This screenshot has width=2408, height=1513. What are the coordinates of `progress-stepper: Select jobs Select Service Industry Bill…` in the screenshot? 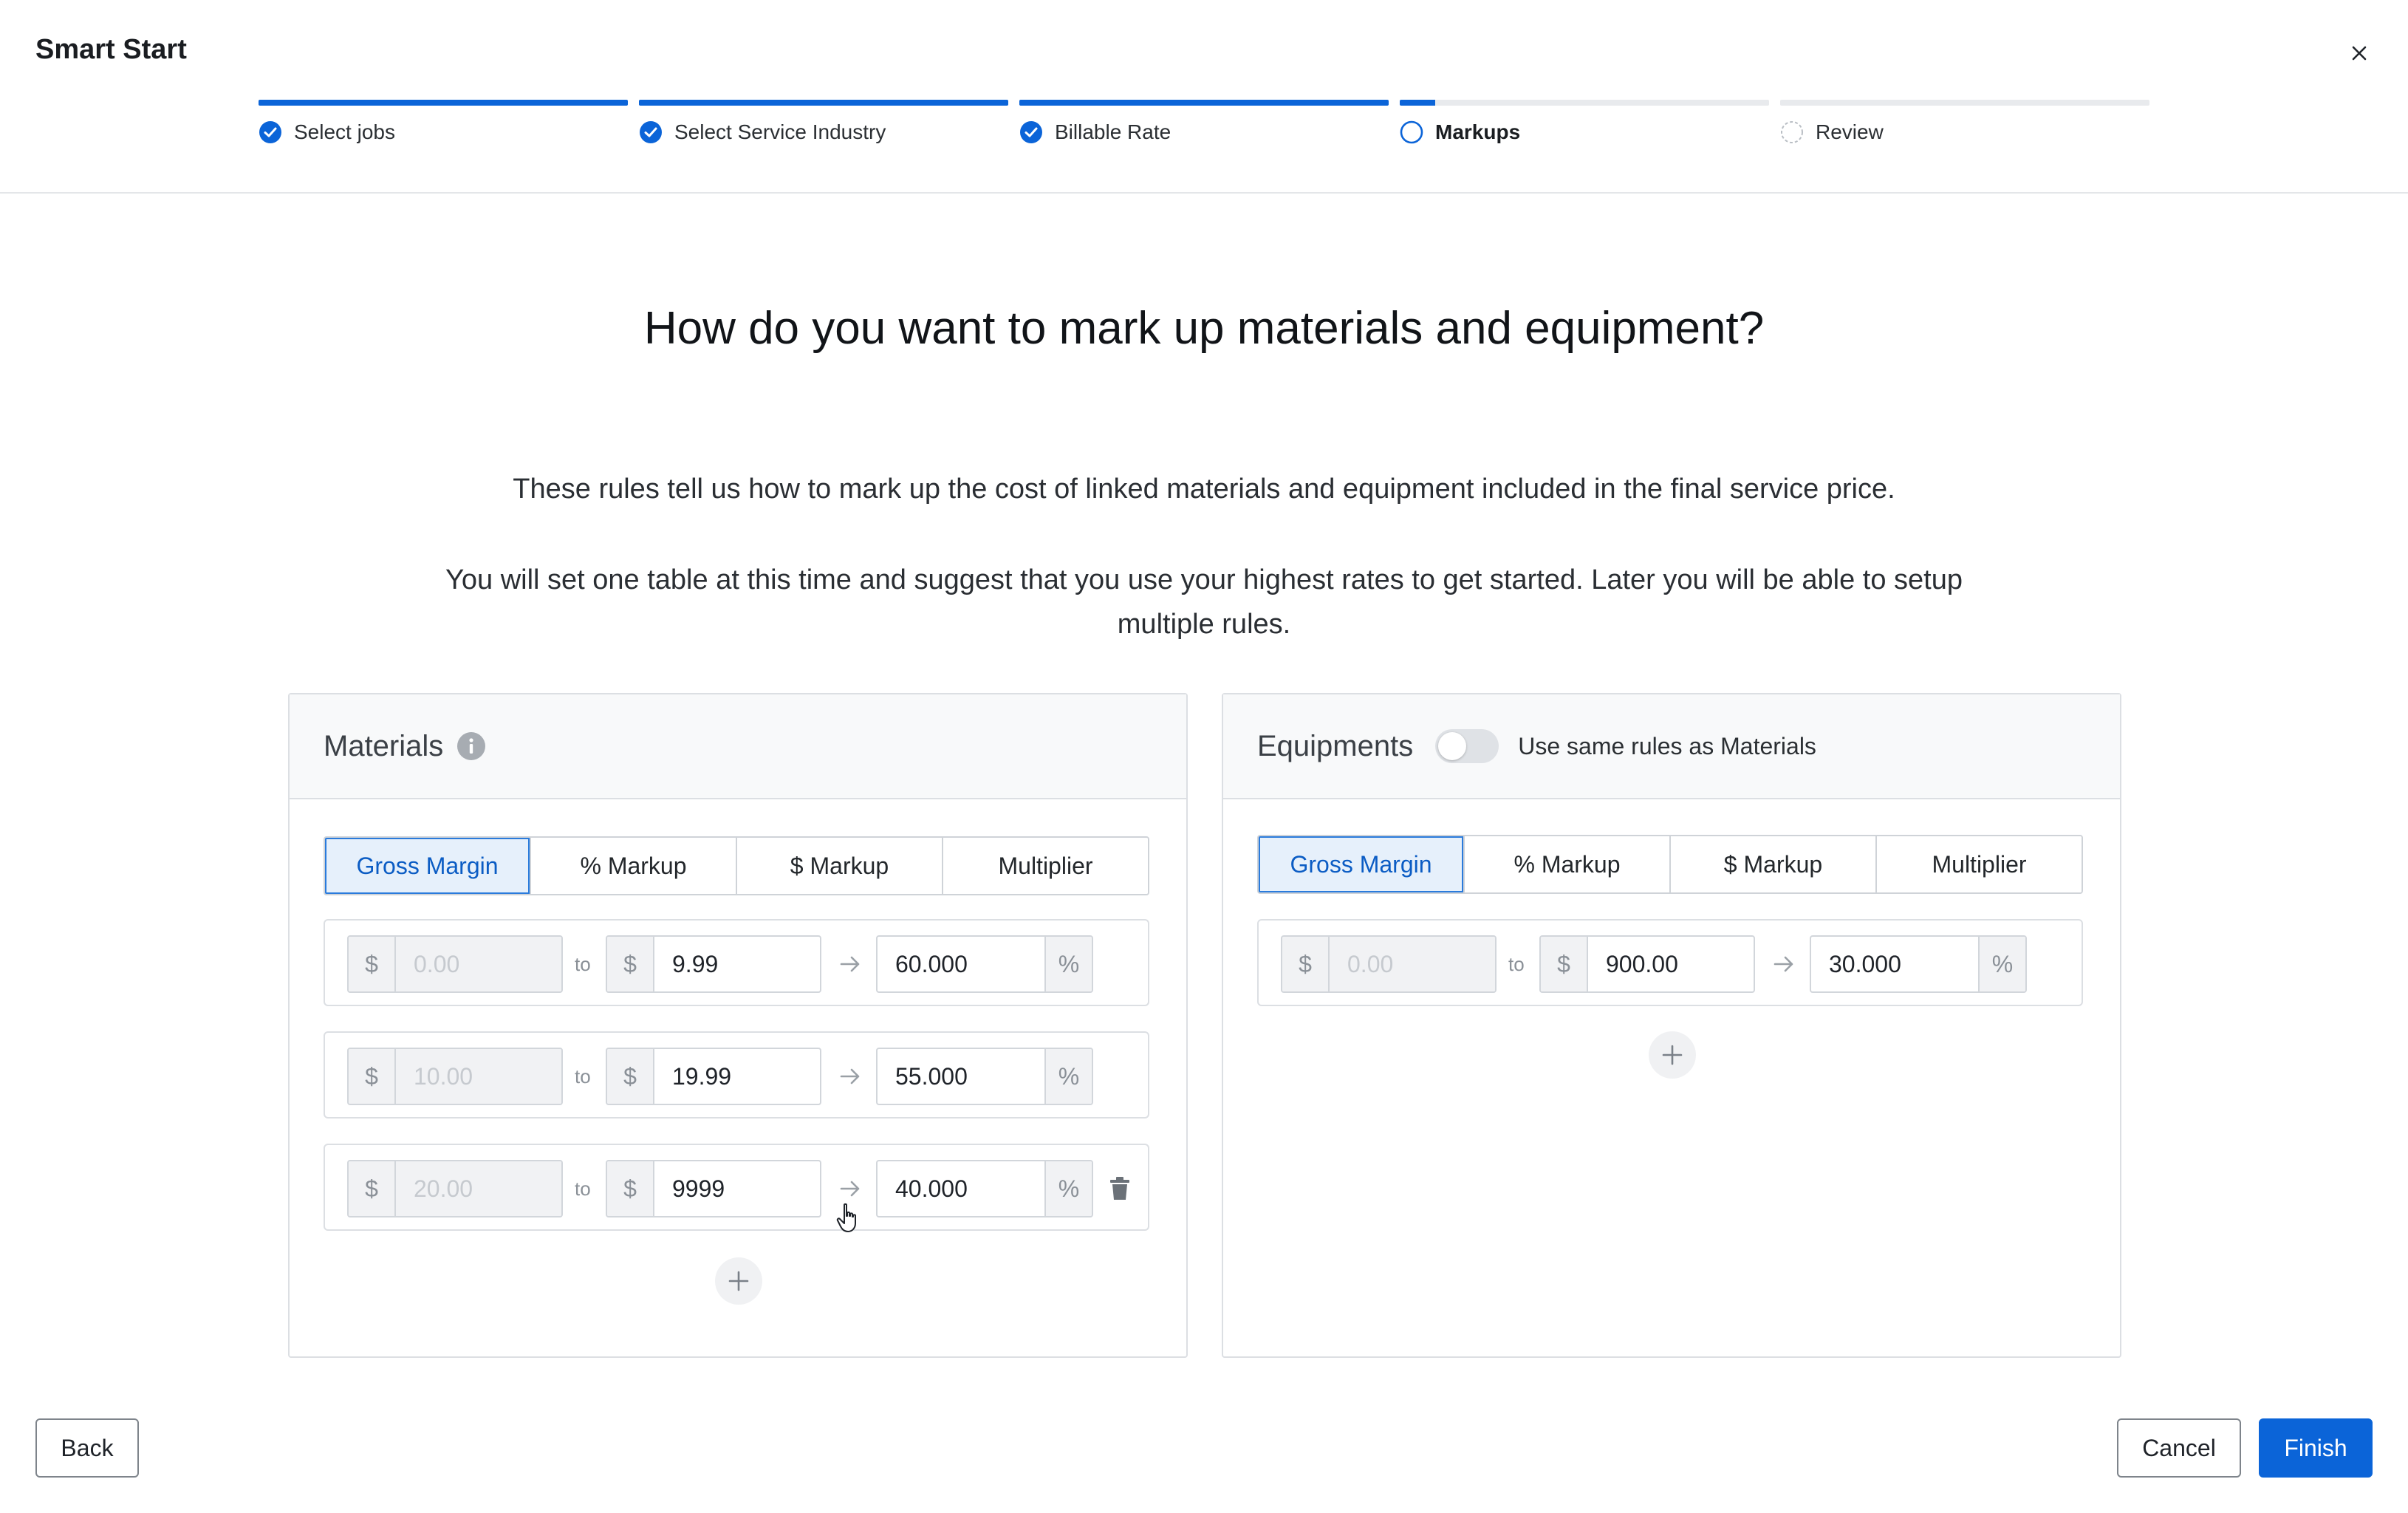 It's located at (1204, 125).